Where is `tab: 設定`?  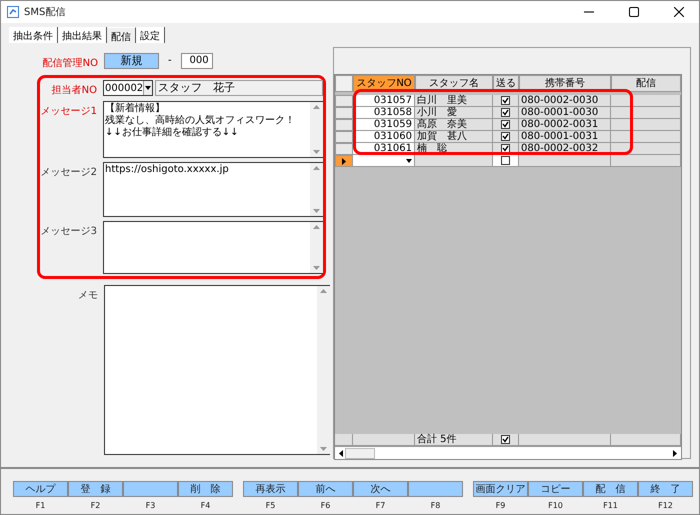 tab: 設定 is located at coordinates (150, 35).